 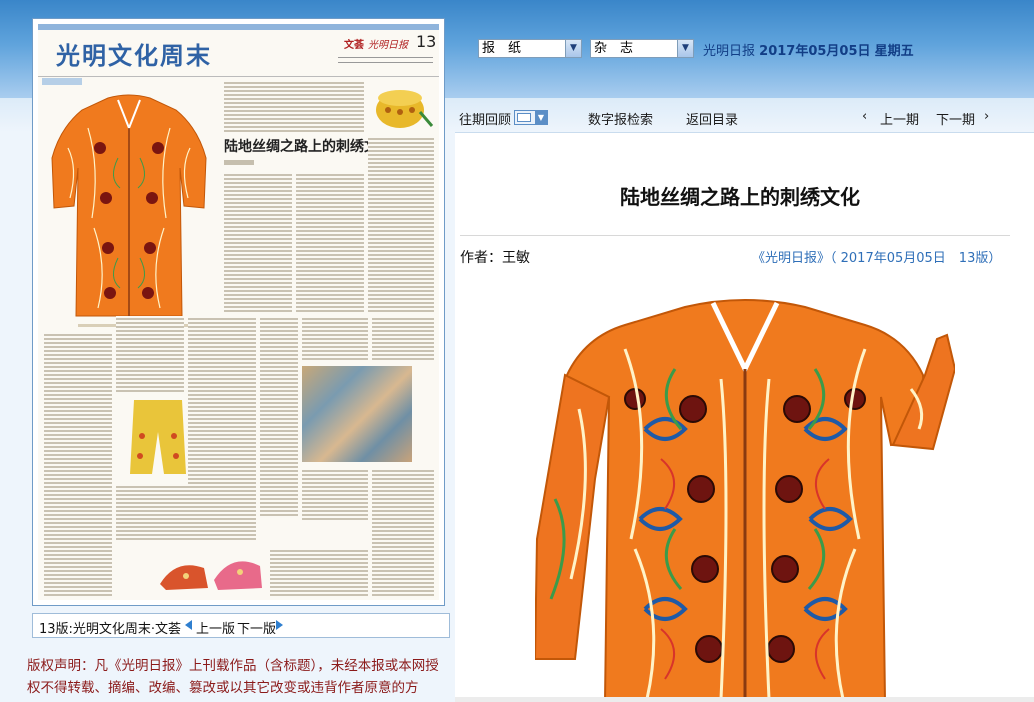 What do you see at coordinates (729, 51) in the screenshot?
I see `paper-name: 光明日报` at bounding box center [729, 51].